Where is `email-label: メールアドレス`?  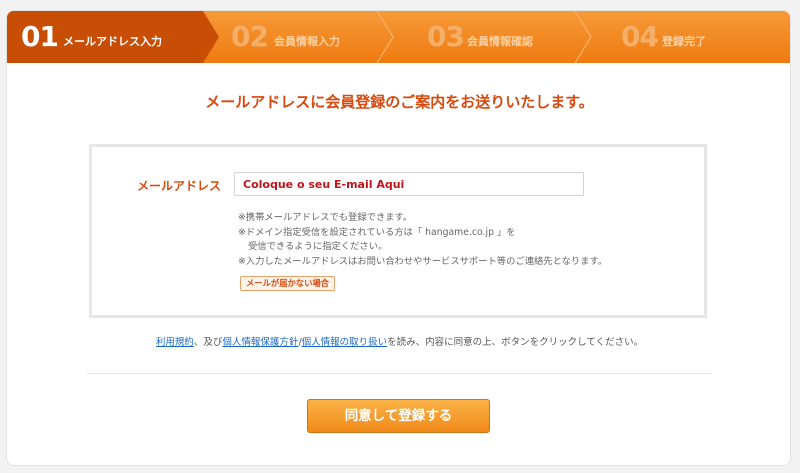 email-label: メールアドレス is located at coordinates (179, 186).